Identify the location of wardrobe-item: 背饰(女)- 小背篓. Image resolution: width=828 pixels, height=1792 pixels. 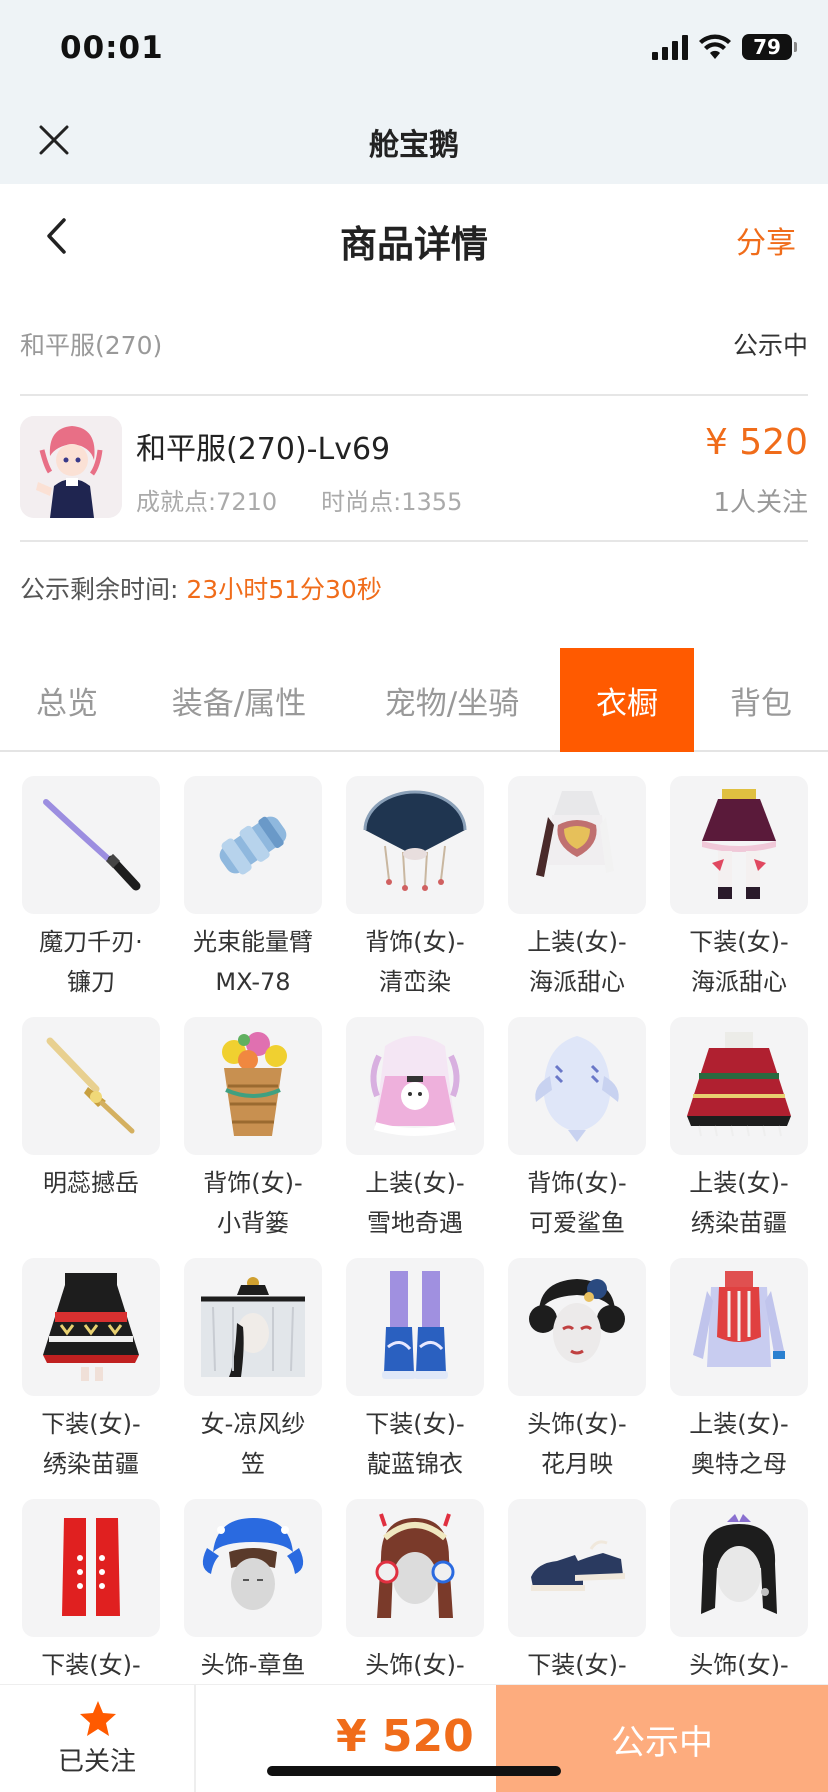
(253, 1137).